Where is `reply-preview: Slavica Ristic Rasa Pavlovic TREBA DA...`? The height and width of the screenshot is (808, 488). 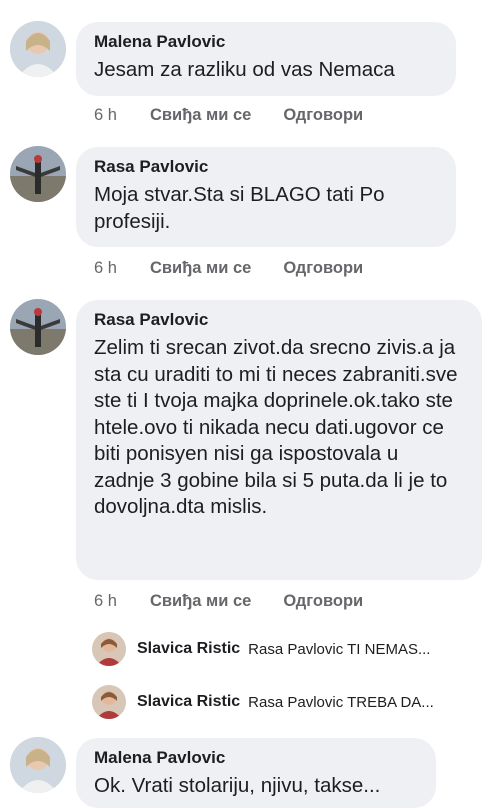 reply-preview: Slavica Ristic Rasa Pavlovic TREBA DA... is located at coordinates (287, 702).